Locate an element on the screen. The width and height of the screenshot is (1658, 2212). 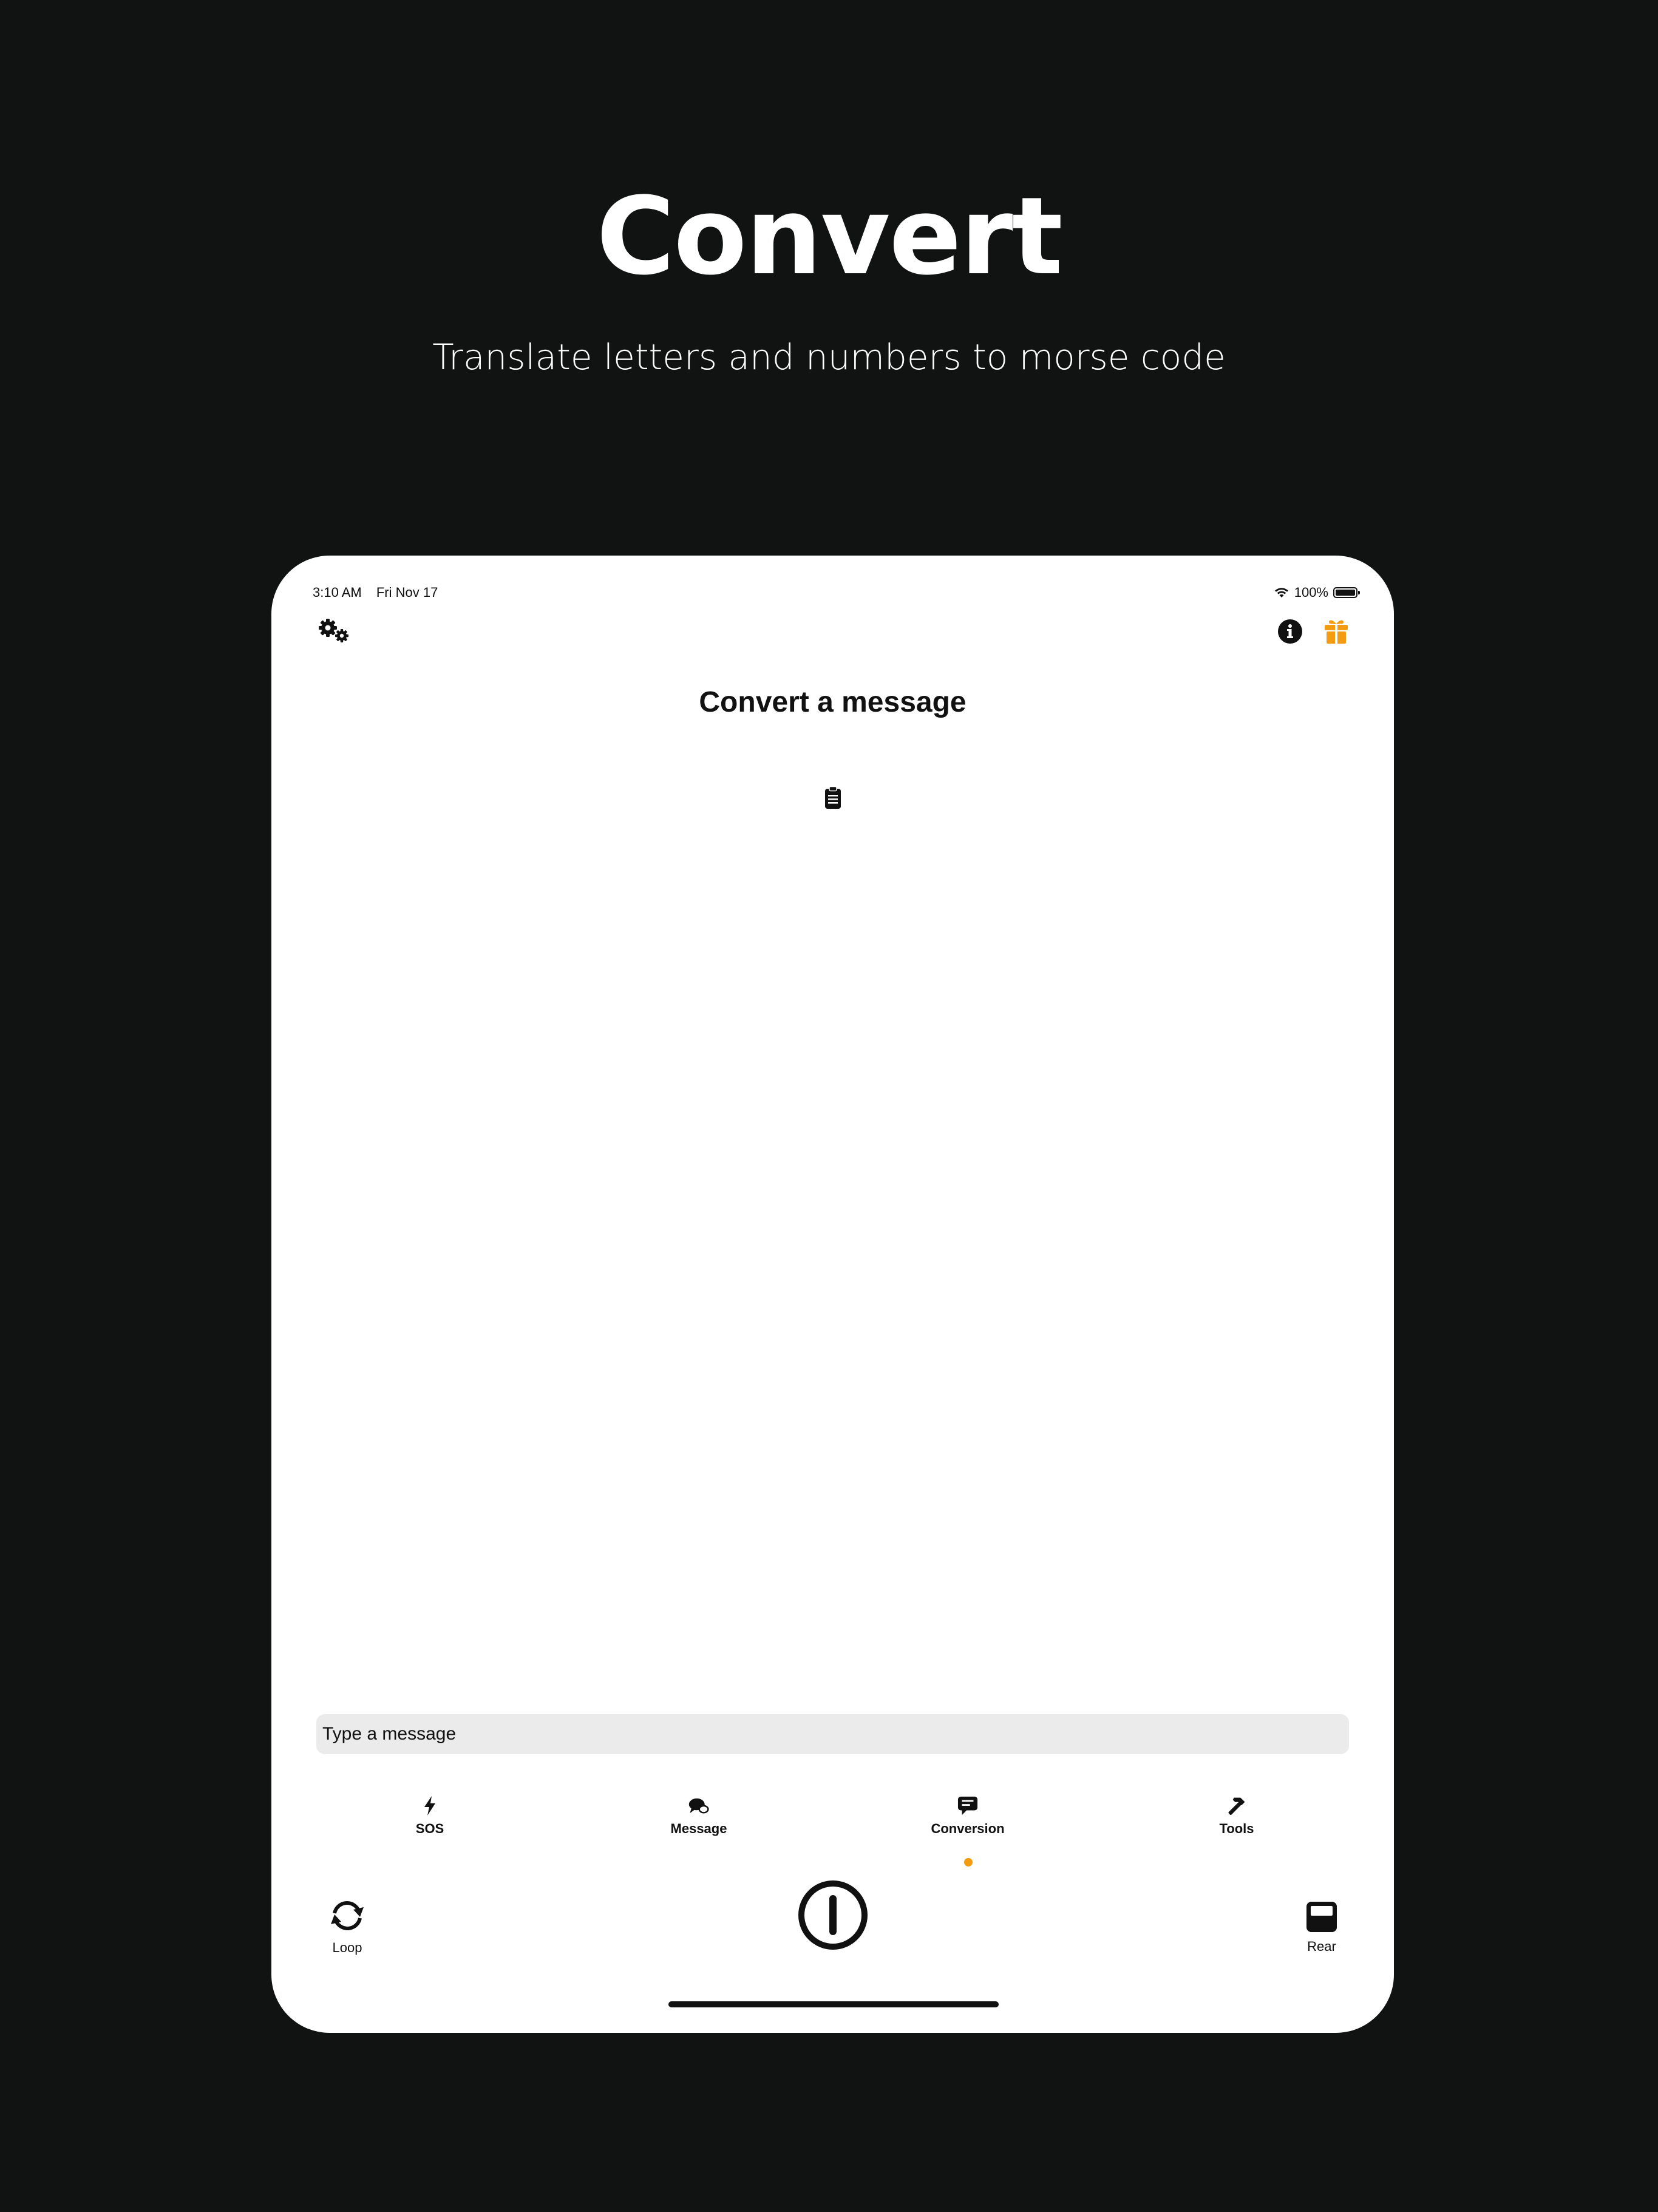
tab-label: Tools is located at coordinates (1236, 1828).